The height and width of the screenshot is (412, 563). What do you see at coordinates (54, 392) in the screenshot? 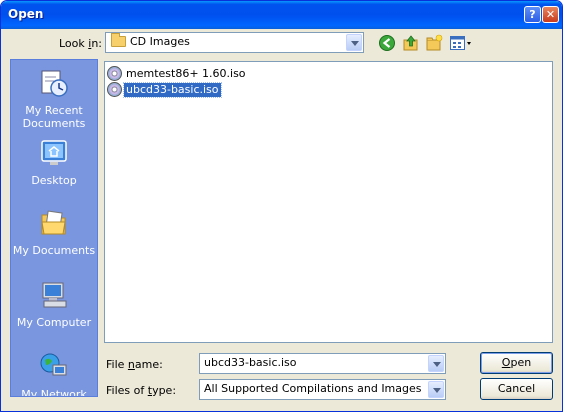
I see `place-label: My Network` at bounding box center [54, 392].